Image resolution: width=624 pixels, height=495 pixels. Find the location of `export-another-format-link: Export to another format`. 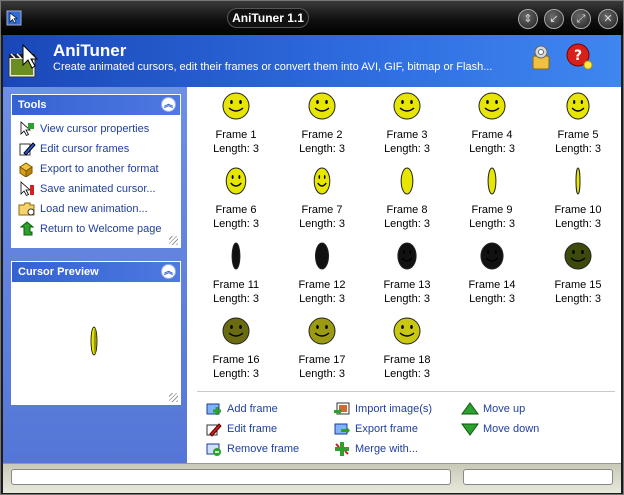

export-another-format-link: Export to another format is located at coordinates (99, 169).